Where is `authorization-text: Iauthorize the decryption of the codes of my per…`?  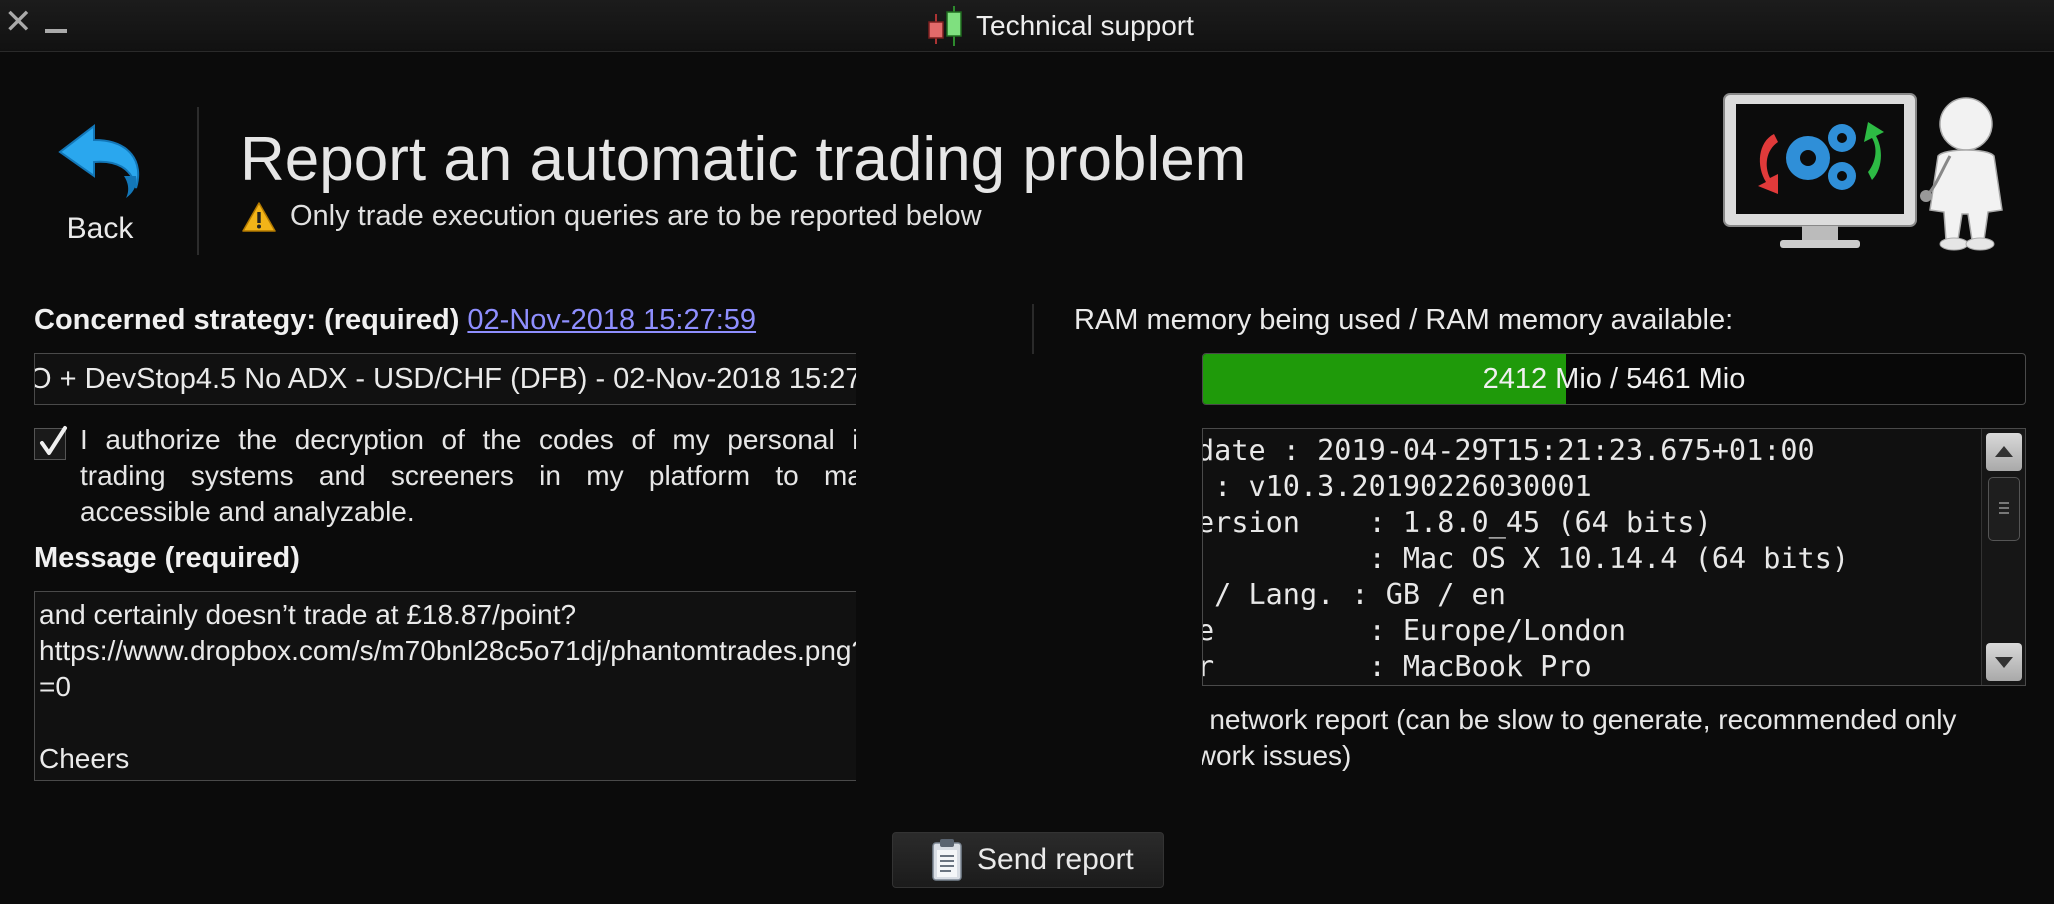 authorization-text: Iauthorize the decryption of the codes of my per… is located at coordinates (468, 477).